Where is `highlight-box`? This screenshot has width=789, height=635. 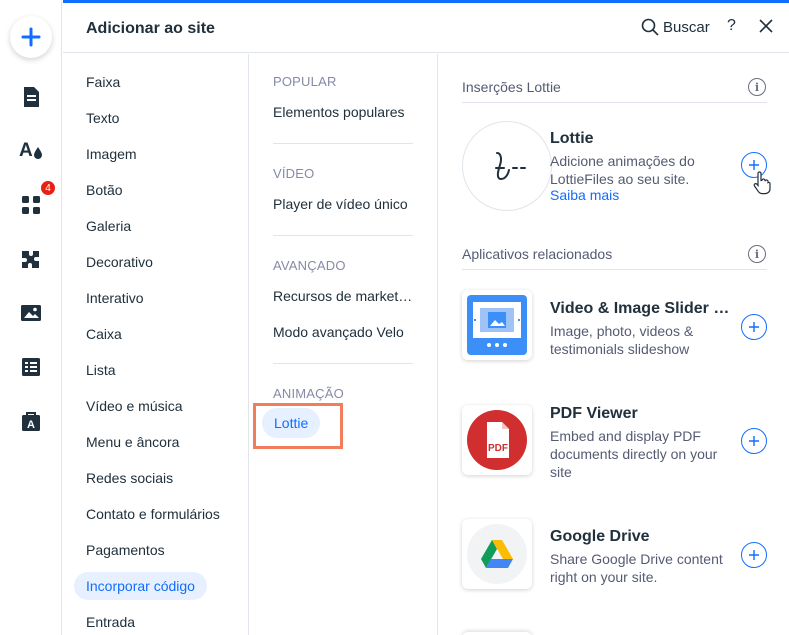
highlight-box is located at coordinates (298, 426).